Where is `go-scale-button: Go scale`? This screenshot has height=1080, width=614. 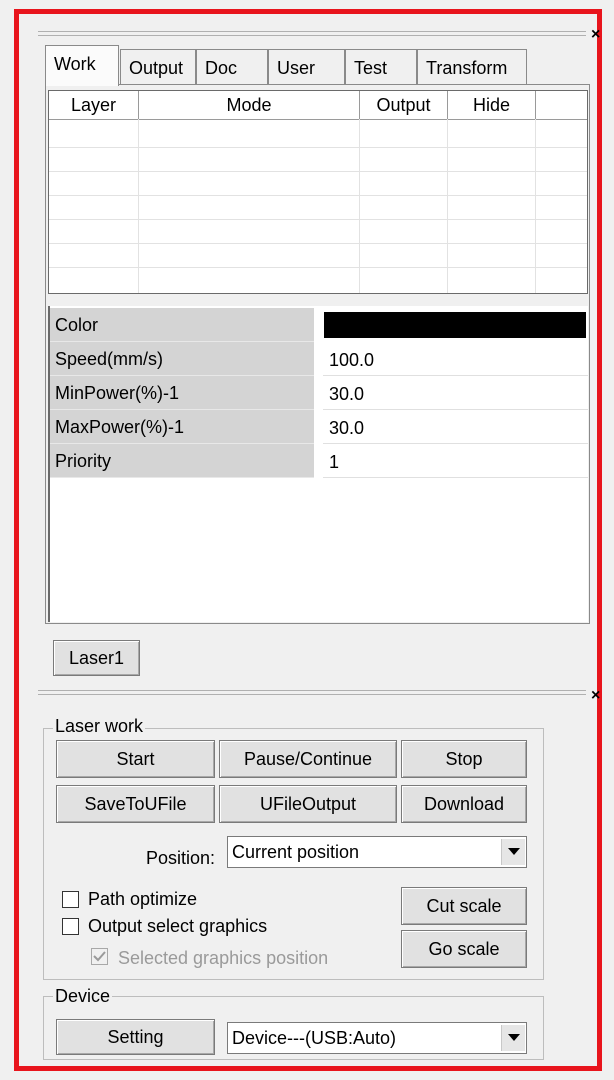 go-scale-button: Go scale is located at coordinates (464, 949).